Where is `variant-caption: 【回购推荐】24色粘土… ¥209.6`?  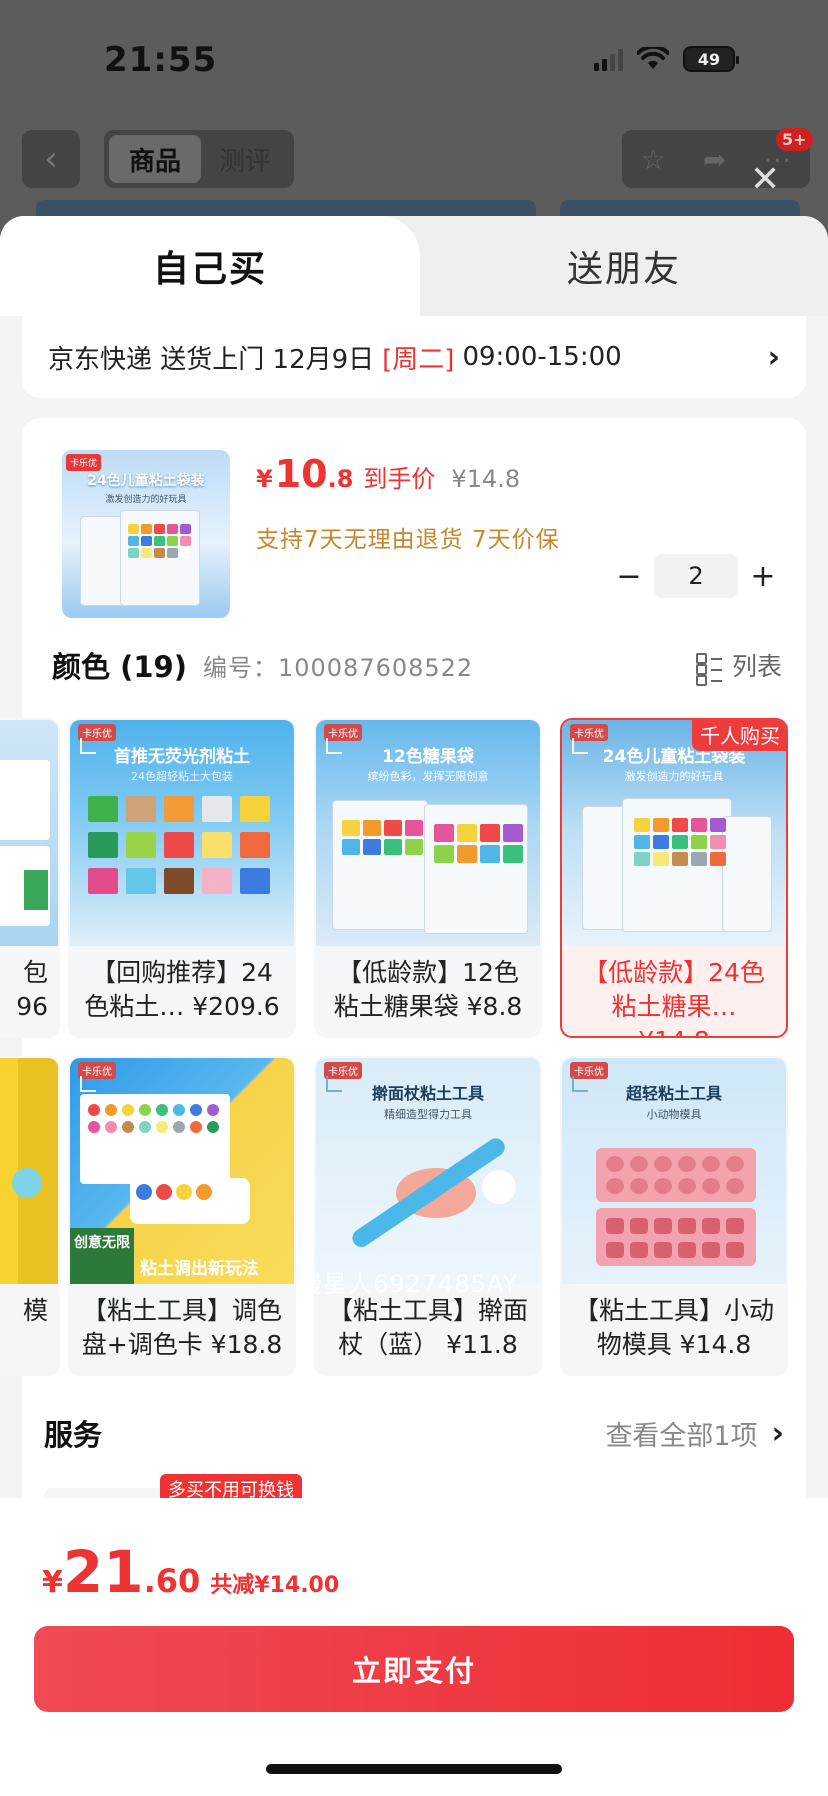
variant-caption: 【回购推荐】24色粘土… ¥209.6 is located at coordinates (182, 989).